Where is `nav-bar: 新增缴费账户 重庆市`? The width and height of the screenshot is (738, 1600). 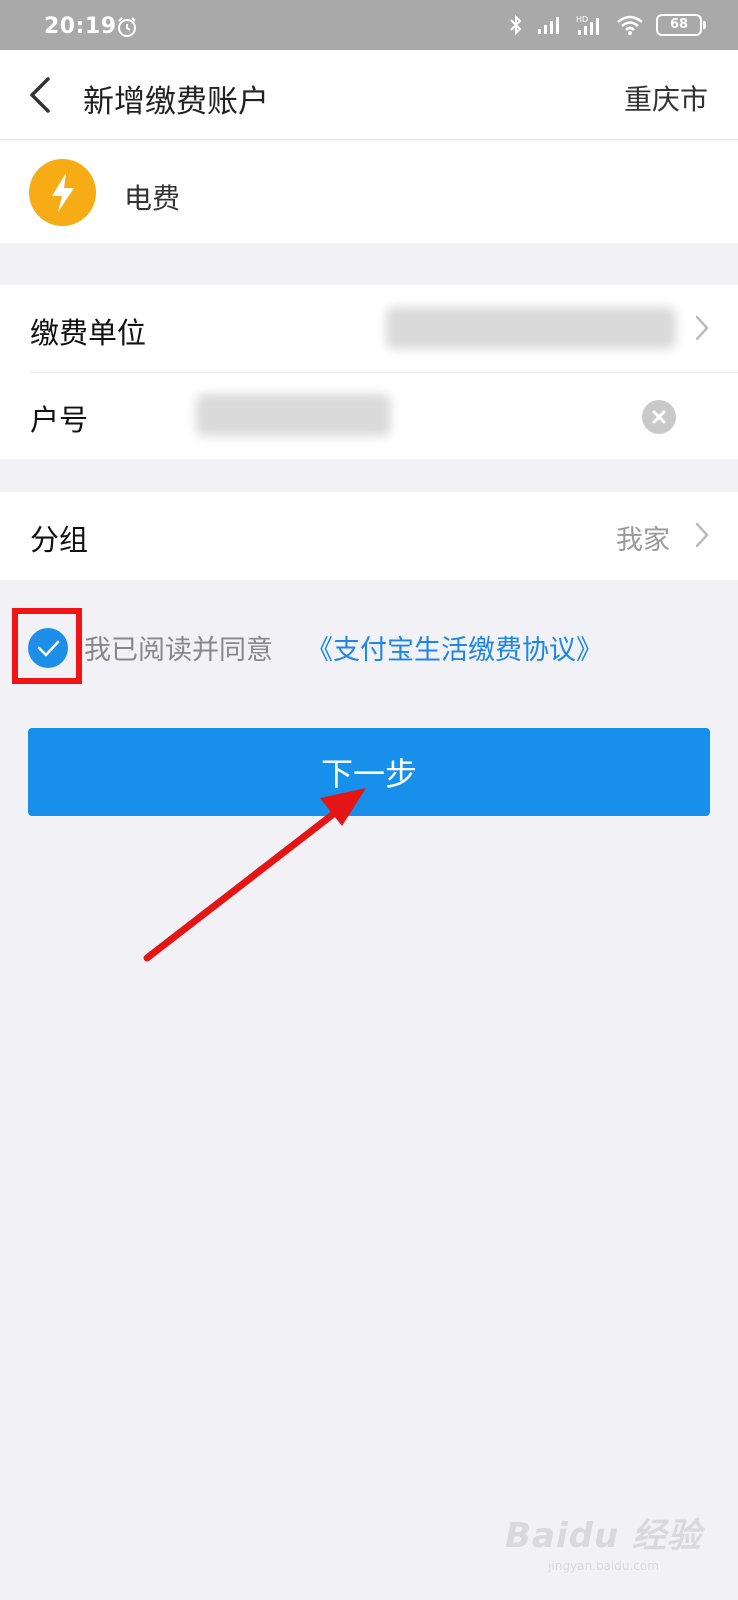 nav-bar: 新增缴费账户 重庆市 is located at coordinates (369, 95).